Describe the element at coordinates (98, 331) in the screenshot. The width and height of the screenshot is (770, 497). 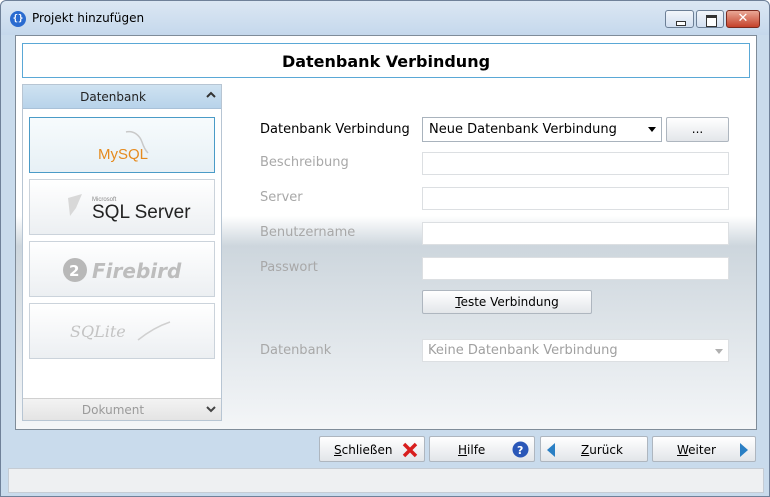
I see `sqlite-label: SQLite` at that location.